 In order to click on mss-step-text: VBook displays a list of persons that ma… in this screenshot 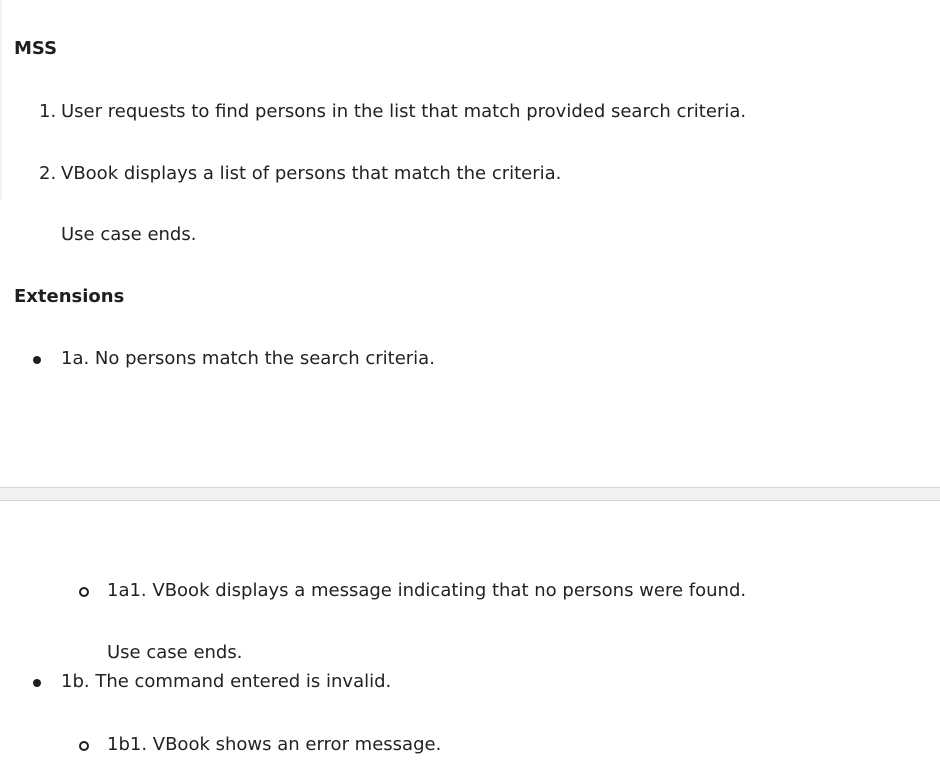, I will do `click(311, 173)`.